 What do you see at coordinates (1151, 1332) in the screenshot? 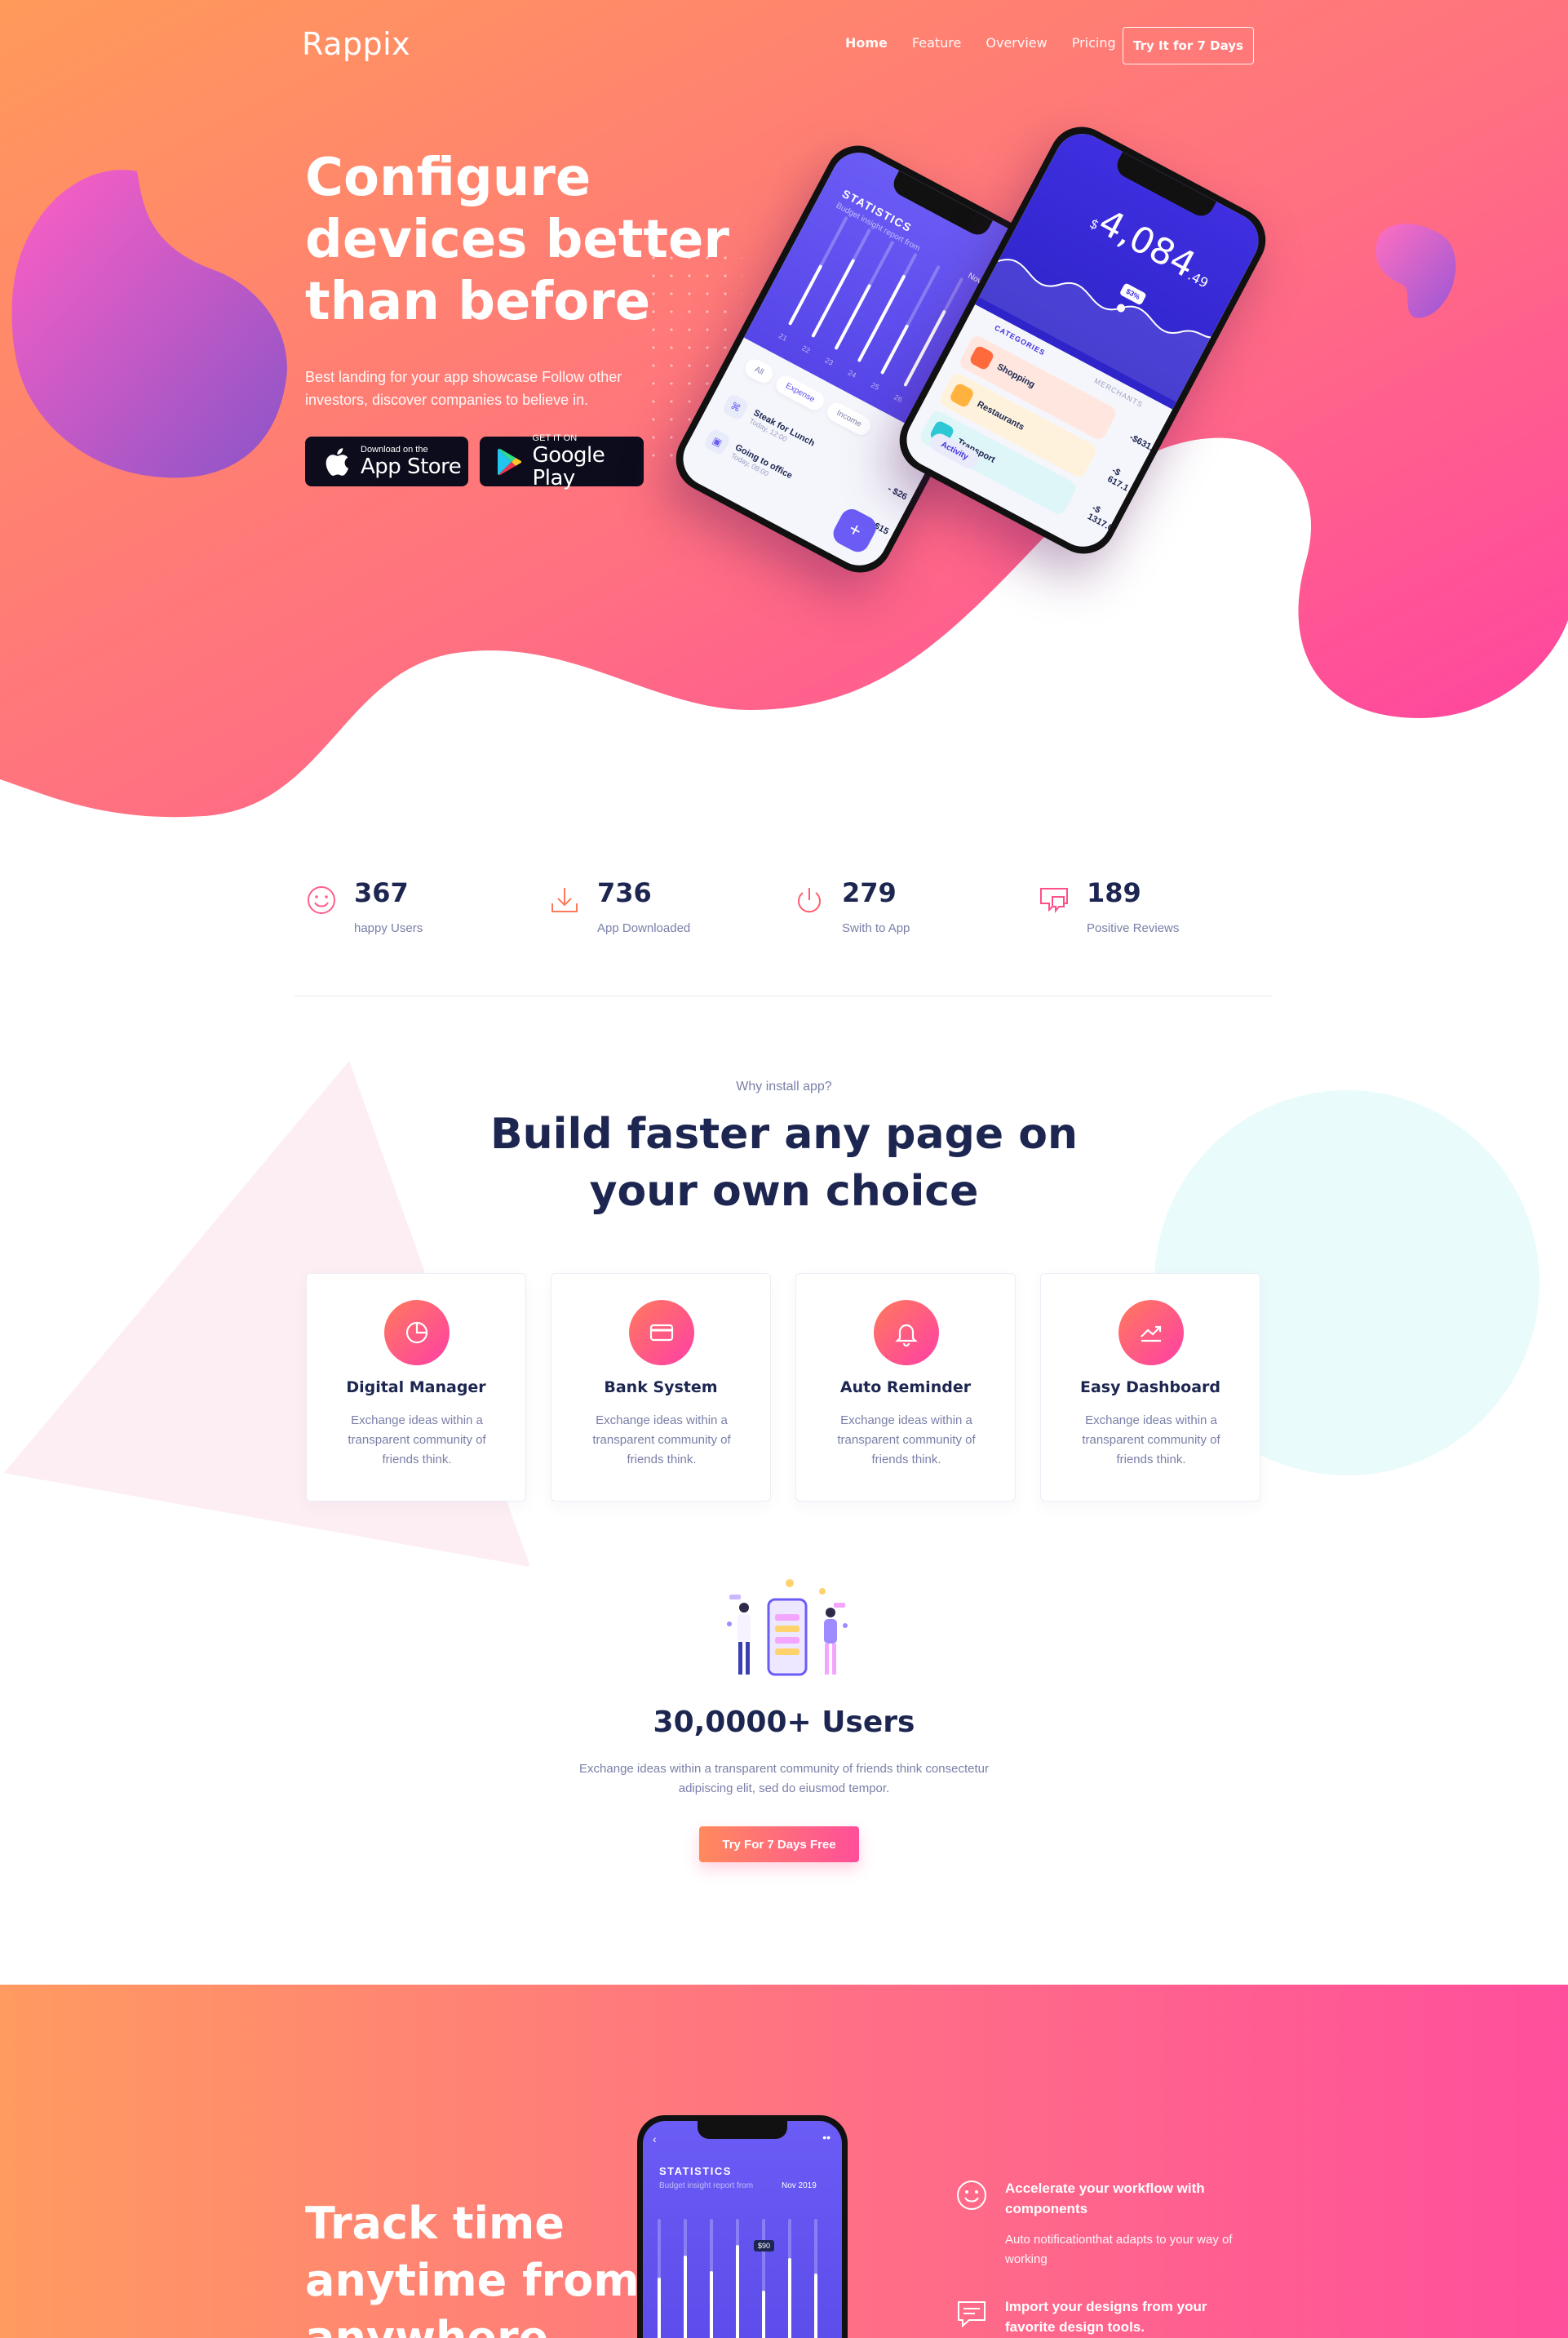
I see `trend-up-icon` at bounding box center [1151, 1332].